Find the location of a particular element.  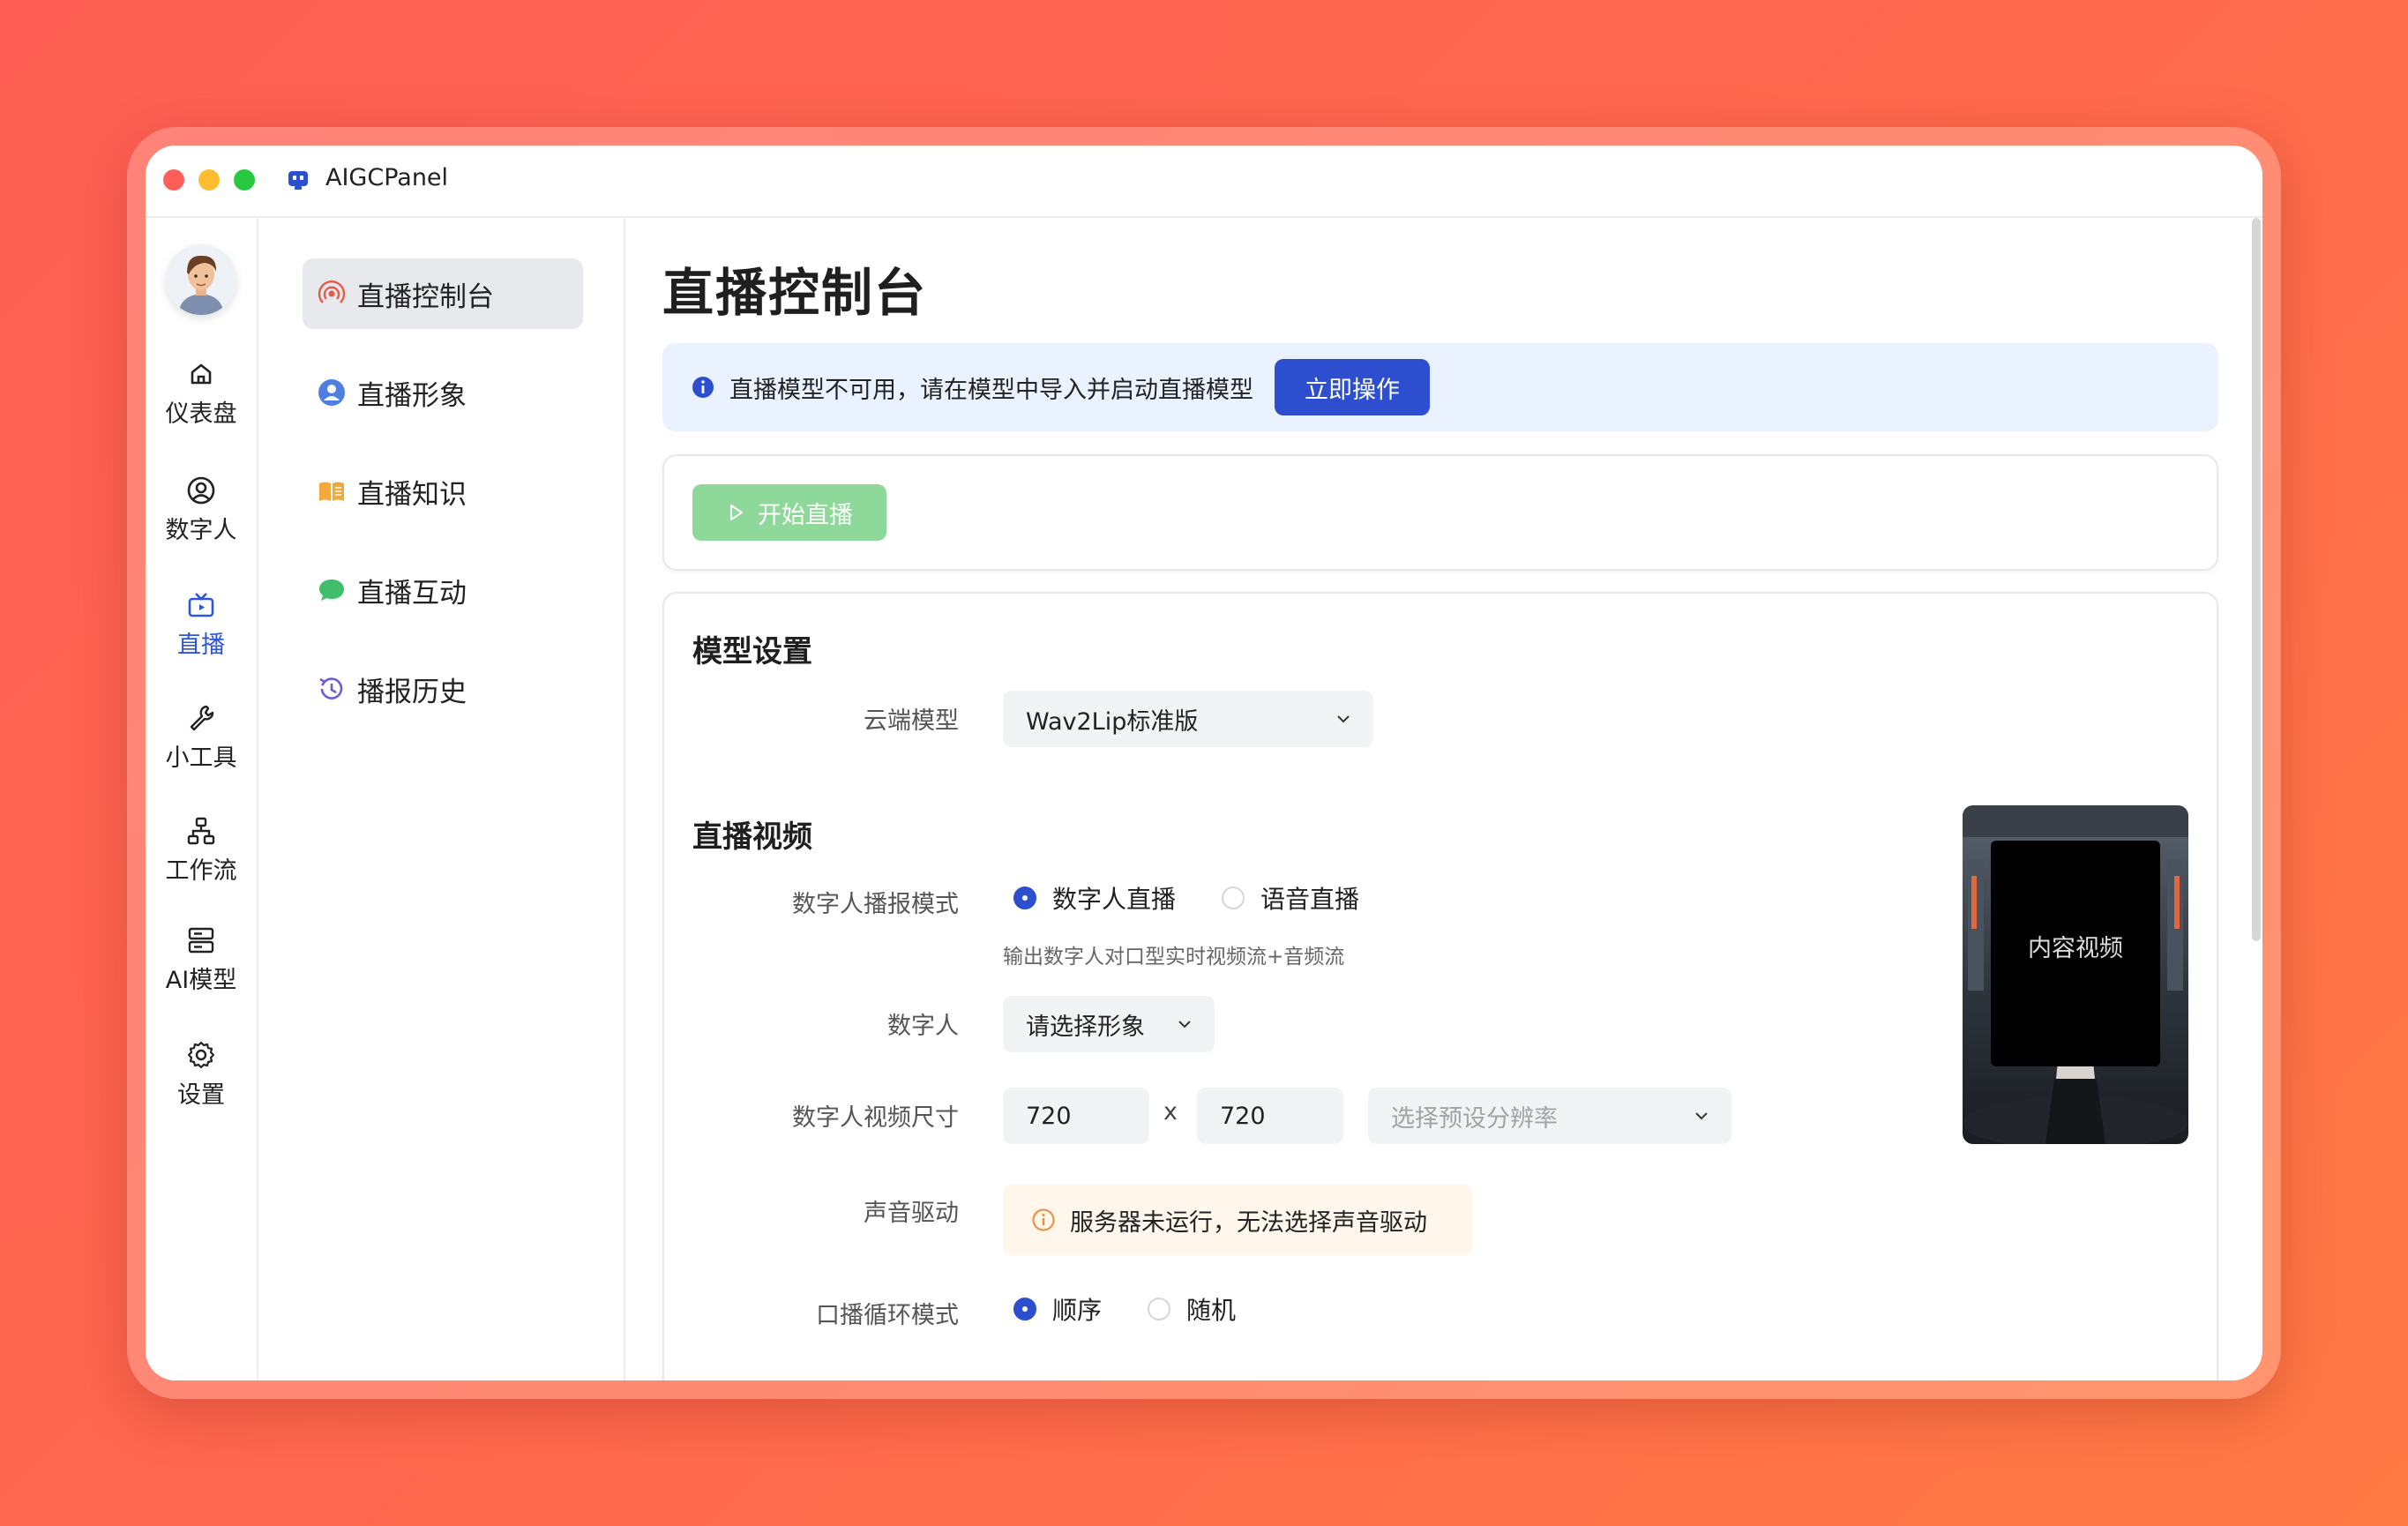

voice-driver-warning: 服务器未运行，无法选择声音驱动 is located at coordinates (1237, 1220).